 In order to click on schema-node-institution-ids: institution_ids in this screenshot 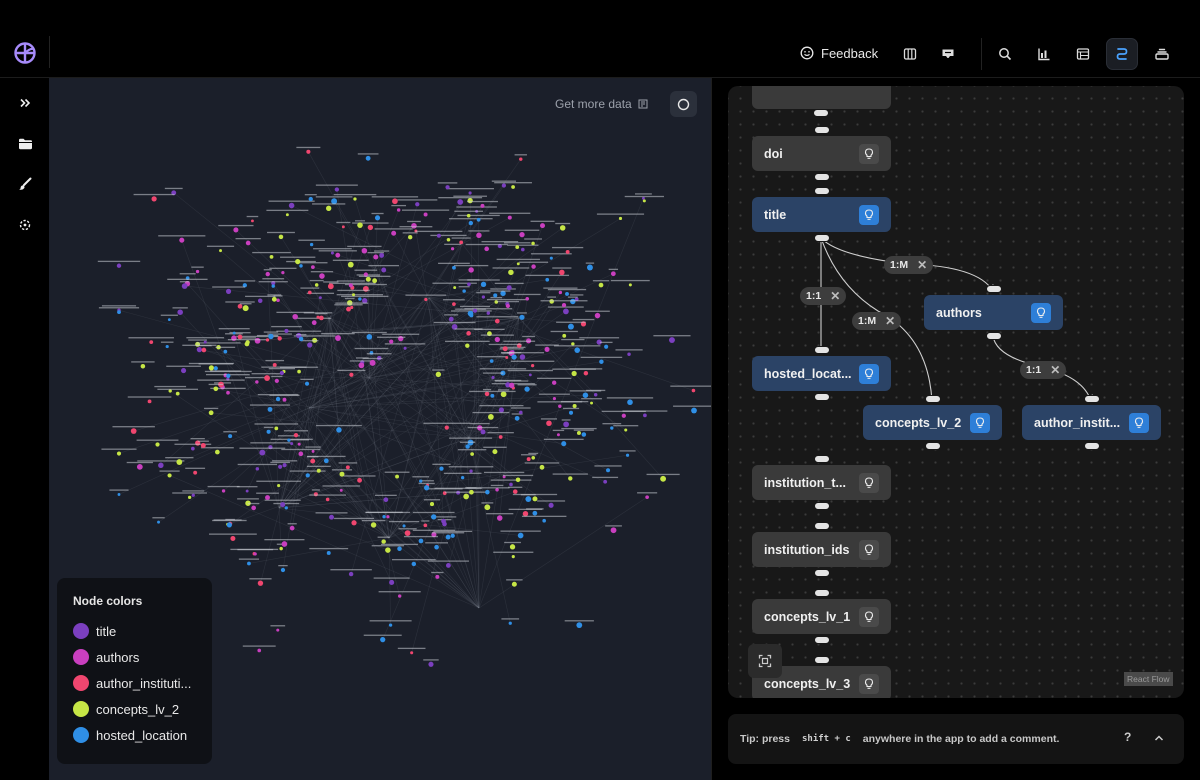, I will do `click(821, 549)`.